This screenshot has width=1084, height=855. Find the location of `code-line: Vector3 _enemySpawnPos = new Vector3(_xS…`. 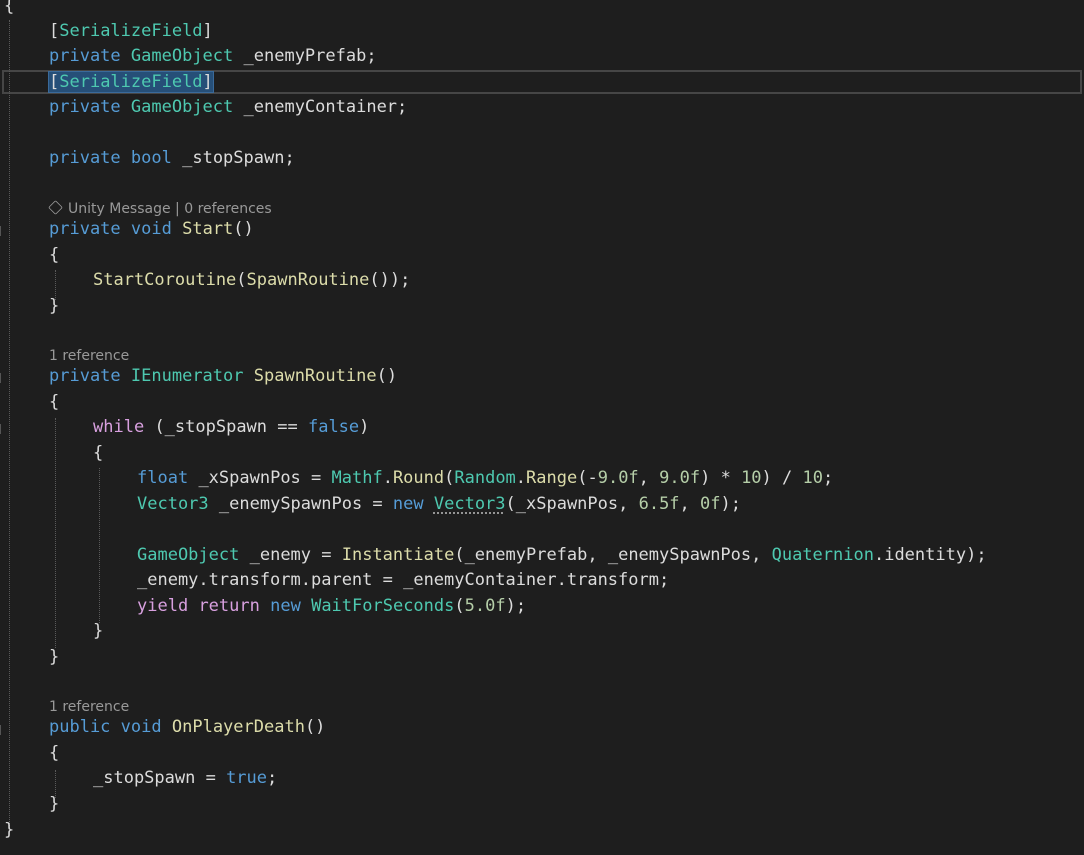

code-line: Vector3 _enemySpawnPos = new Vector3(_xS… is located at coordinates (439, 505).